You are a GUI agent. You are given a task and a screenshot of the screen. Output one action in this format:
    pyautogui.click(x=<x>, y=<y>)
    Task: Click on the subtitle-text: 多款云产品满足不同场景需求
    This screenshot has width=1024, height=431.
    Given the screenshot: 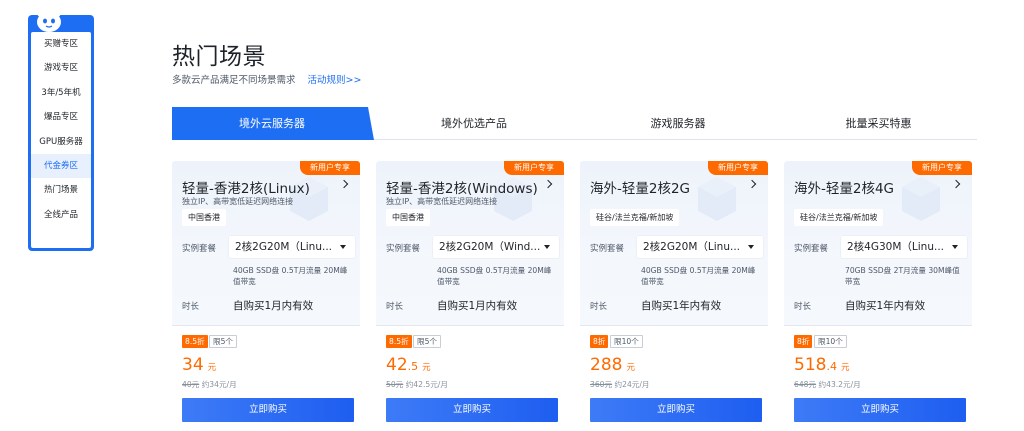 What is the action you would take?
    pyautogui.click(x=234, y=80)
    